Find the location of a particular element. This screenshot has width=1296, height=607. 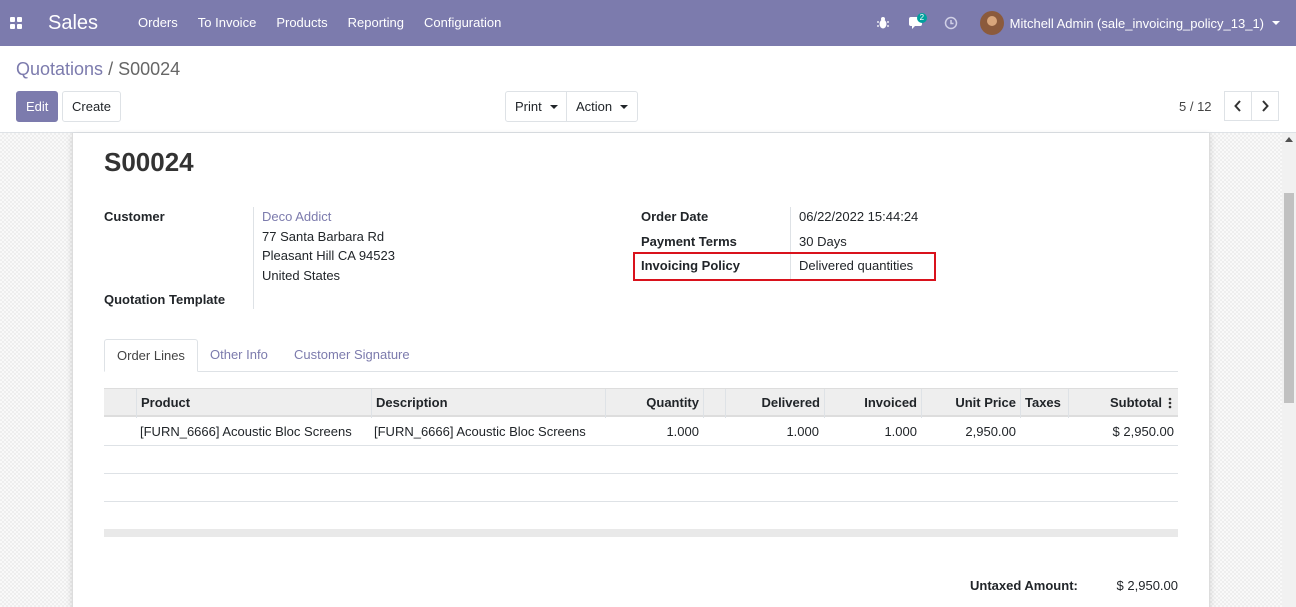

scrollbar-thumb is located at coordinates (1289, 298).